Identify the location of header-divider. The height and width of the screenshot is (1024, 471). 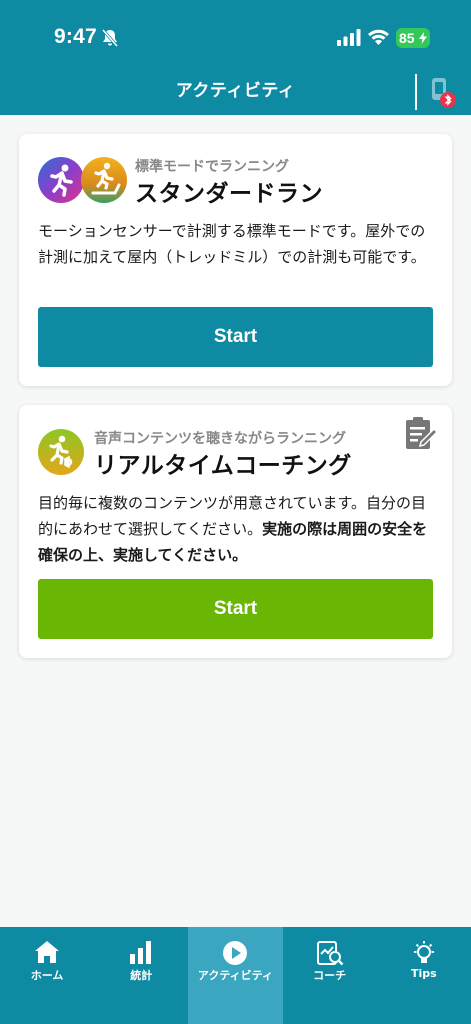
(416, 92).